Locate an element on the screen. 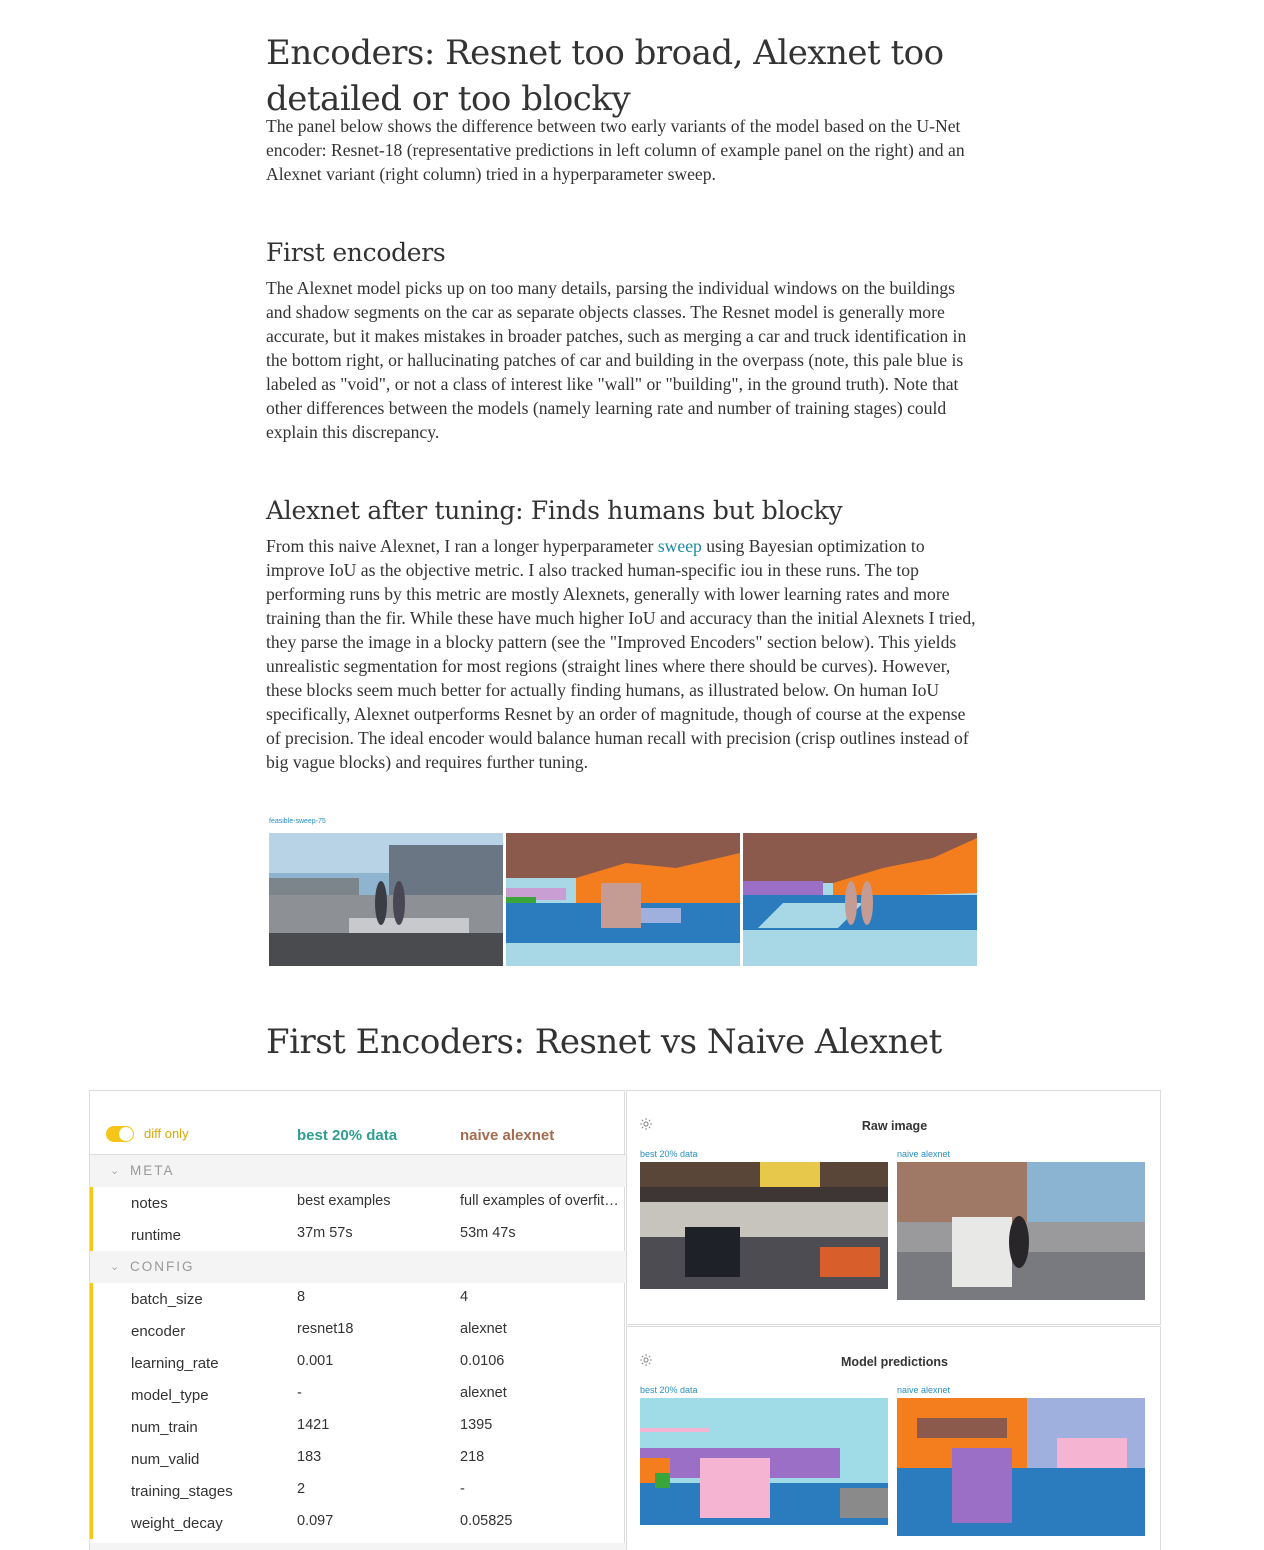  row-key: training_stages is located at coordinates (182, 1491).